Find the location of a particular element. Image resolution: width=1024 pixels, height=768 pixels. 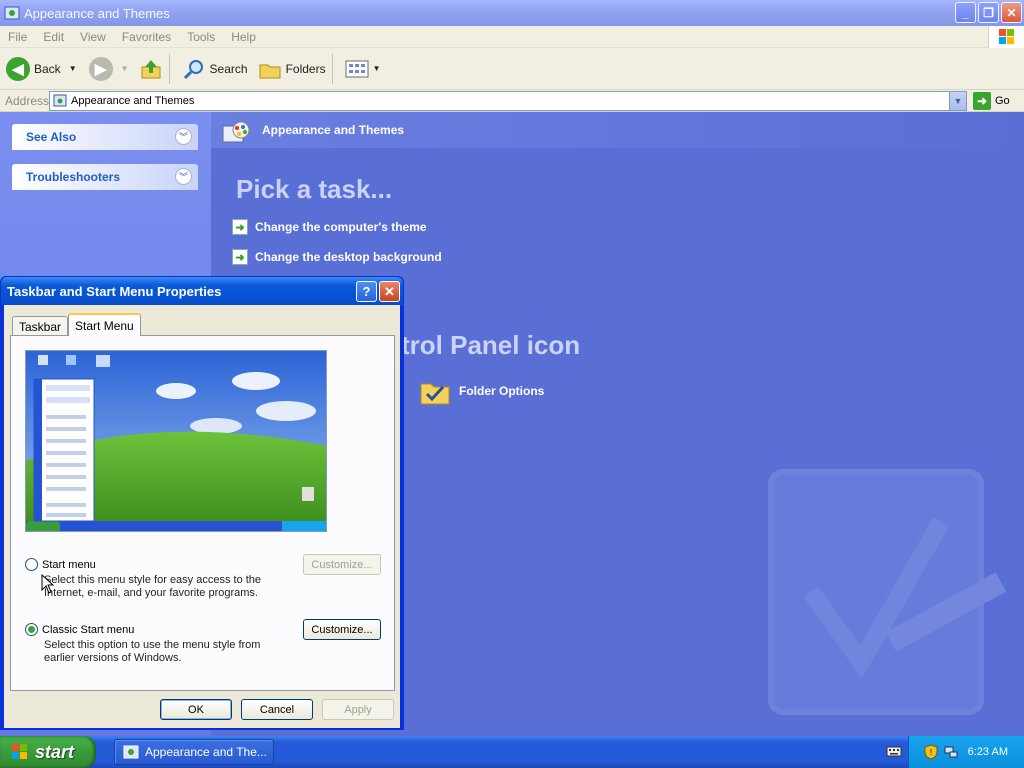

forward-dropdown-icon: ▼ is located at coordinates (125, 68).